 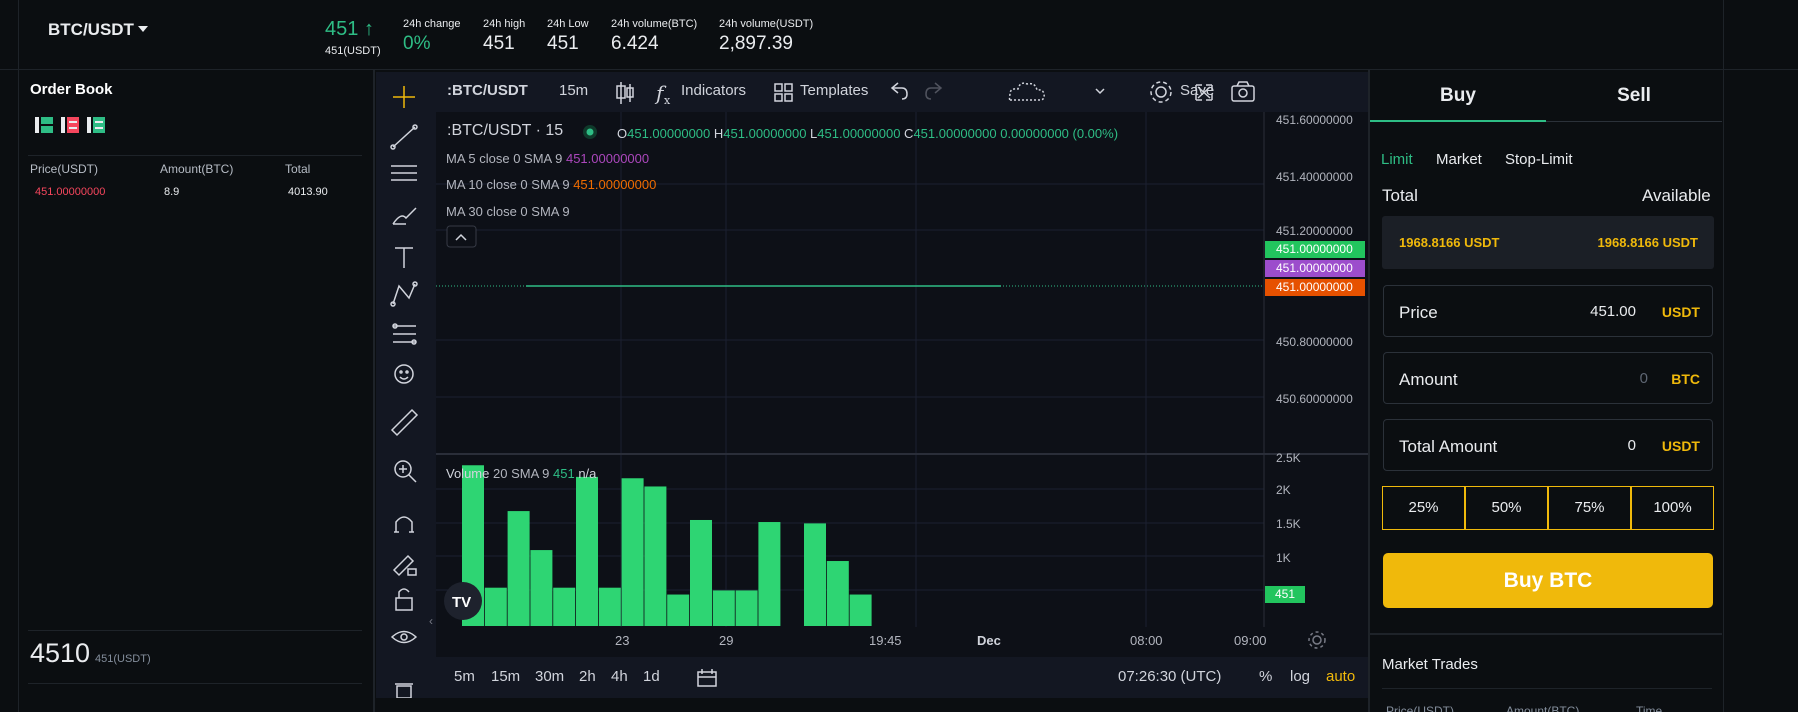 What do you see at coordinates (1676, 195) in the screenshot?
I see `available-label: Available` at bounding box center [1676, 195].